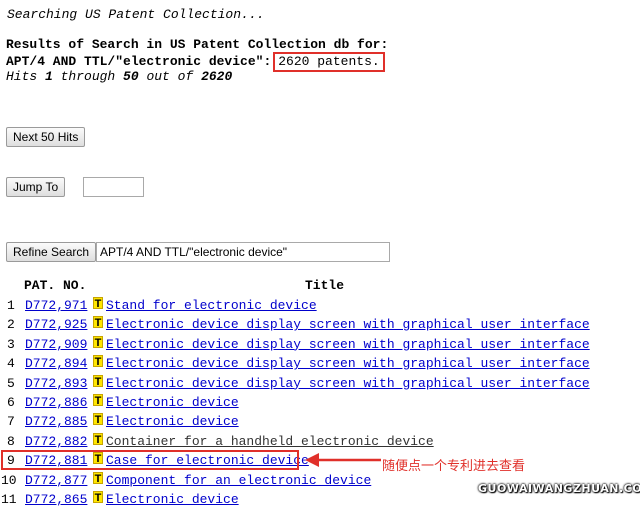  I want to click on row-number: 6, so click(11, 402).